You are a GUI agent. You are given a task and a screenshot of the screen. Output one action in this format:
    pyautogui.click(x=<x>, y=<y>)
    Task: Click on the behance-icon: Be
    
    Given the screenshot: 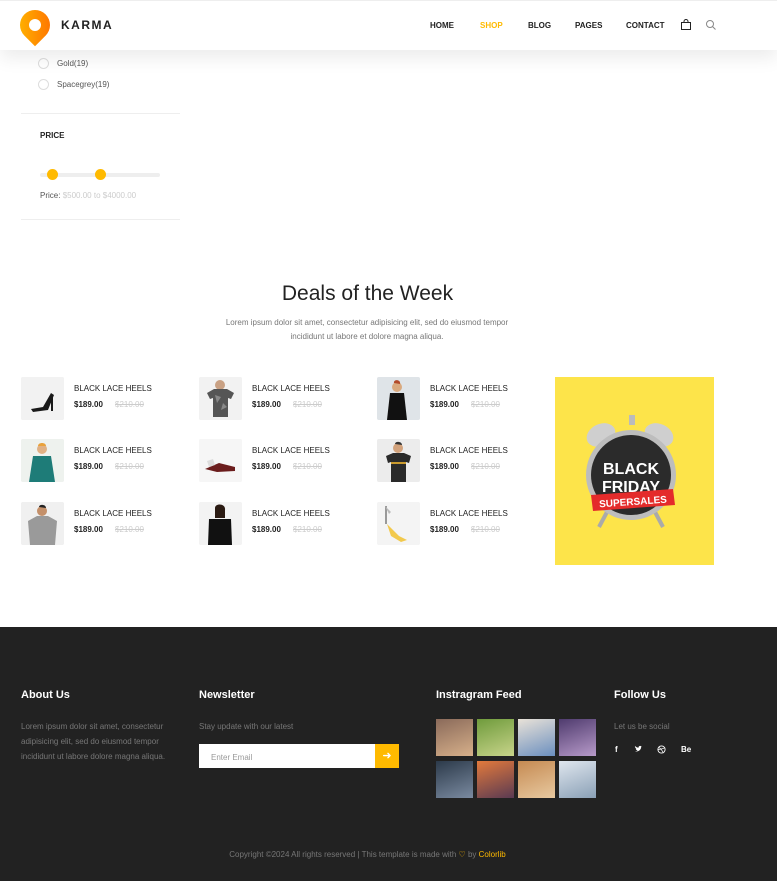 What is the action you would take?
    pyautogui.click(x=686, y=749)
    